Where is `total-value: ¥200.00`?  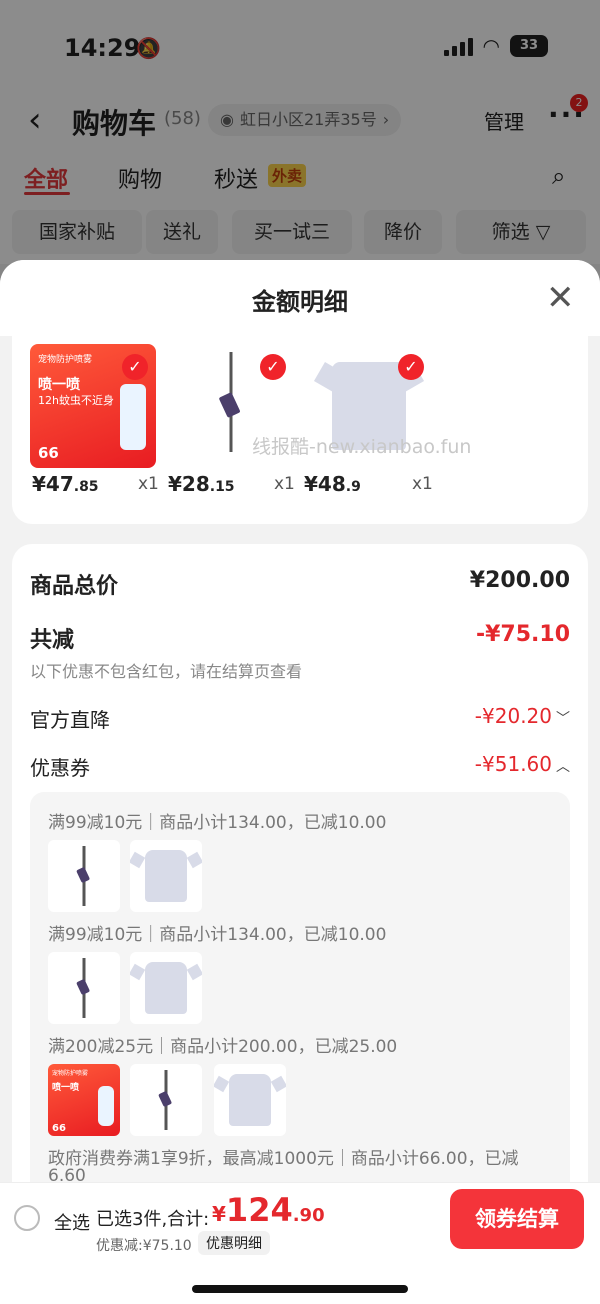 total-value: ¥200.00 is located at coordinates (519, 580).